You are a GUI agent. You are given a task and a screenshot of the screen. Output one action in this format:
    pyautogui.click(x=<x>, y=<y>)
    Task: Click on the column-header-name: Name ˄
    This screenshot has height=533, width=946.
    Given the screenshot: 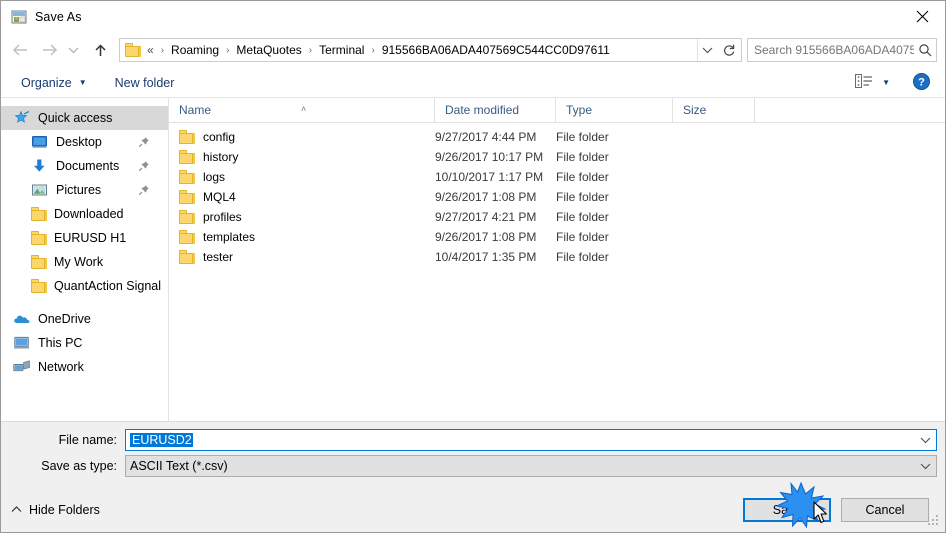 What is the action you would take?
    pyautogui.click(x=302, y=110)
    